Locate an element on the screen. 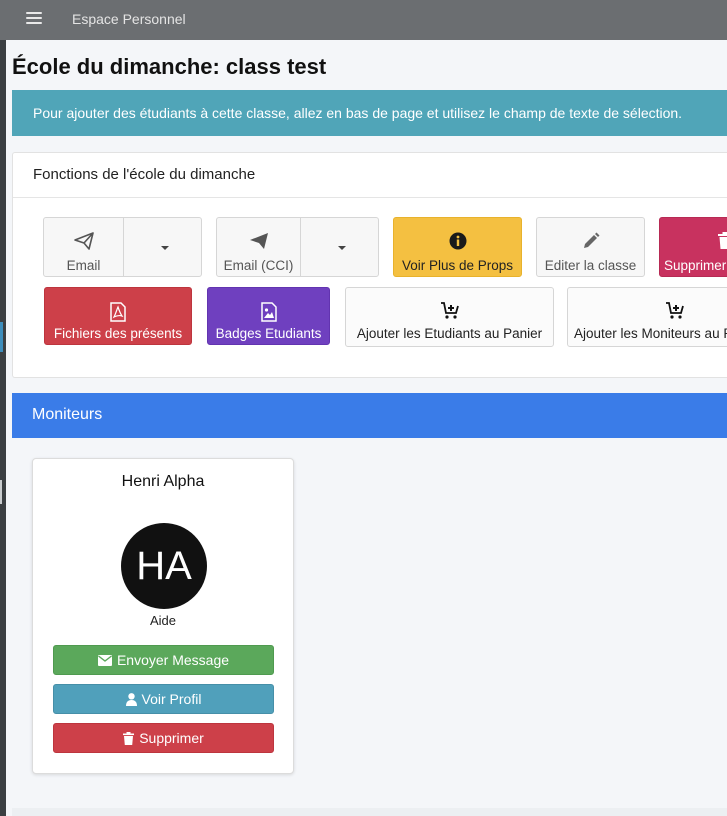  moniteurs-section-header: Moniteurs is located at coordinates (369, 415).